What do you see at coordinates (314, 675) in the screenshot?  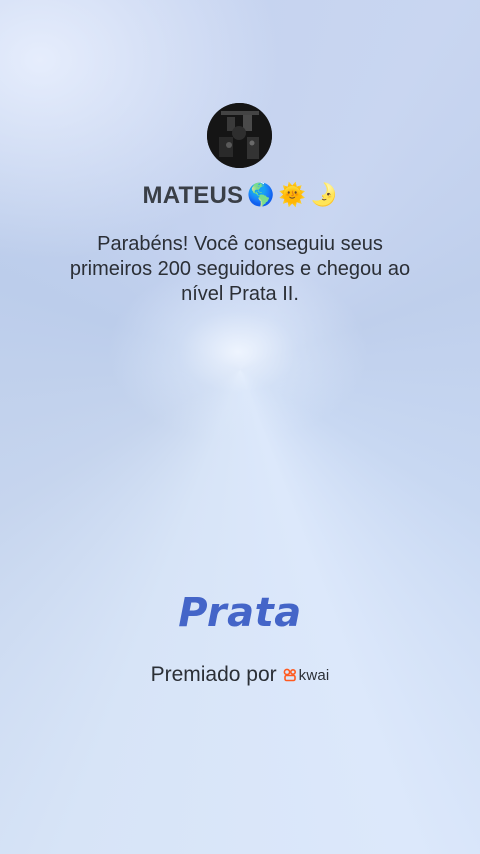 I see `kwai-brand-text: kwai` at bounding box center [314, 675].